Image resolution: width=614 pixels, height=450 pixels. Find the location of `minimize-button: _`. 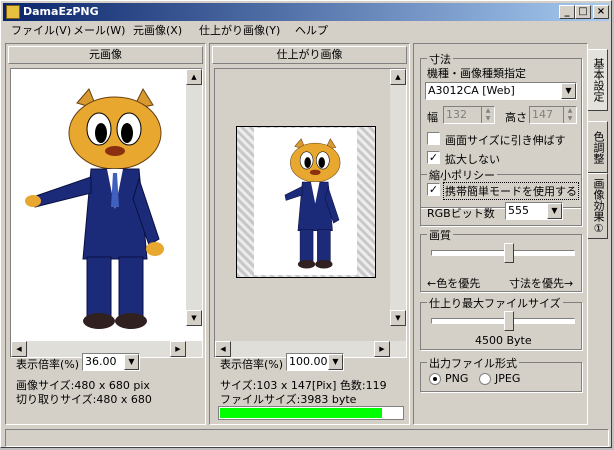

minimize-button: _ is located at coordinates (567, 12).